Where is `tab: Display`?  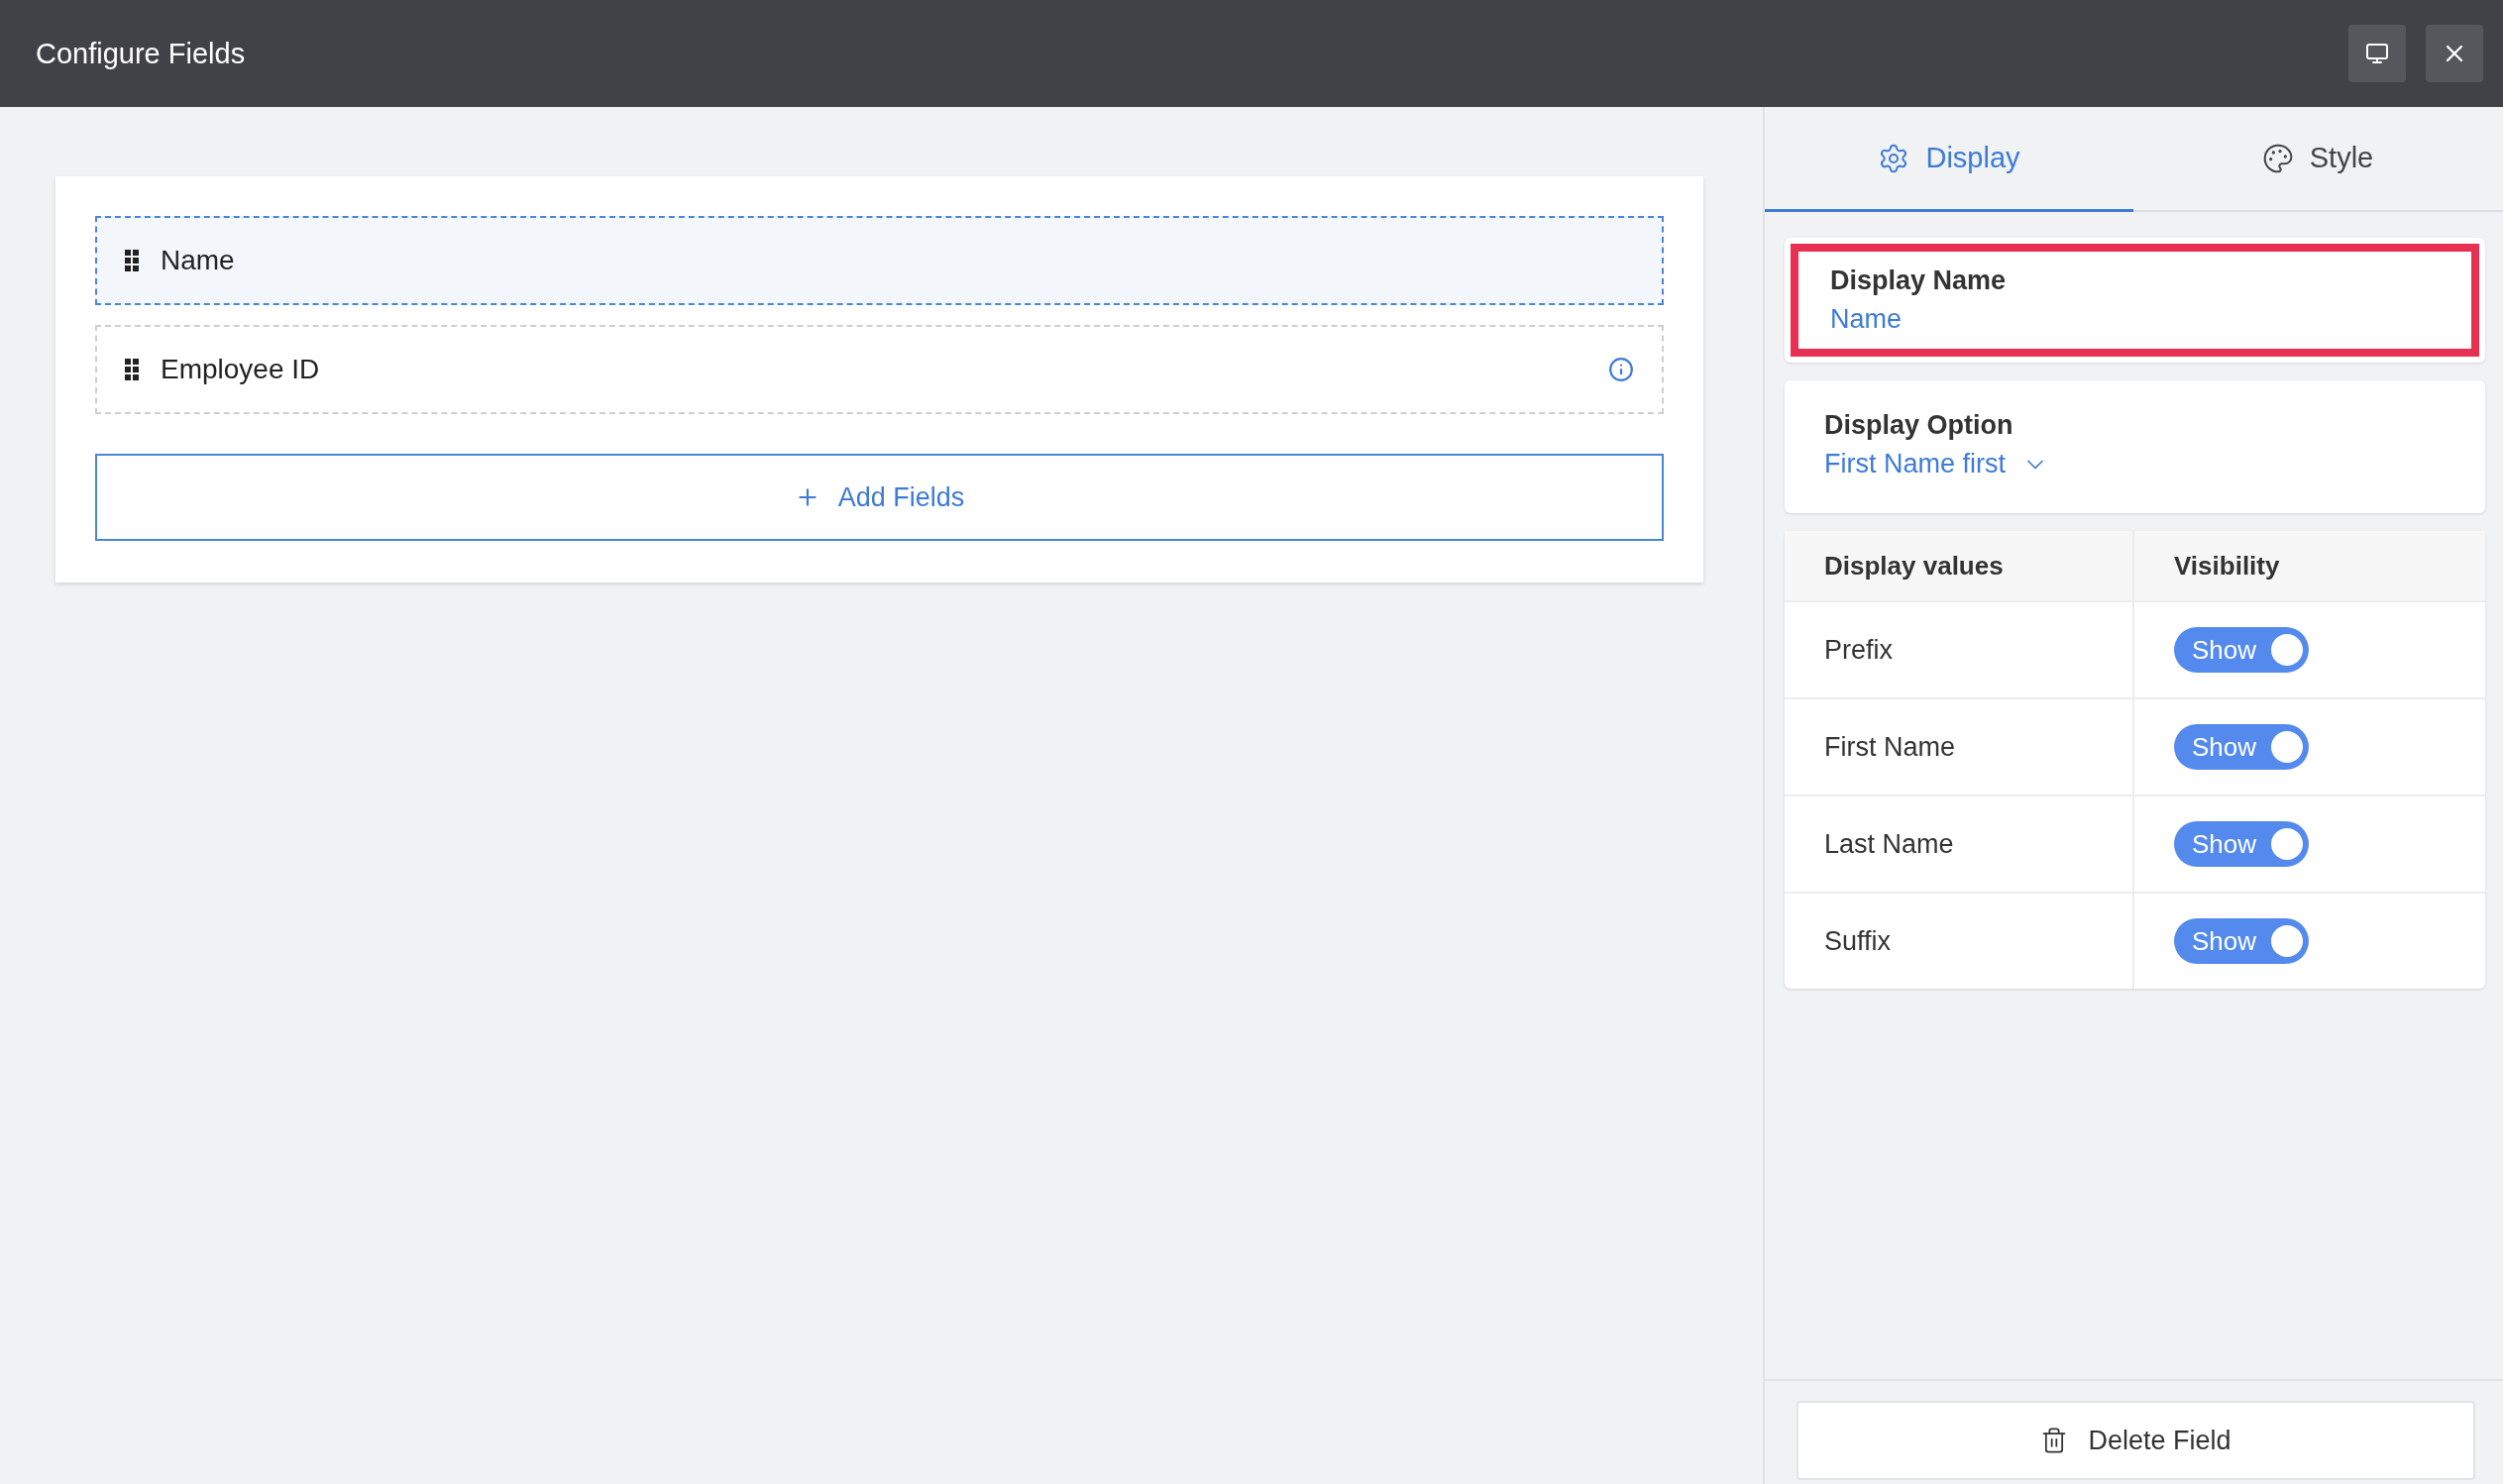 tab: Display is located at coordinates (1949, 160).